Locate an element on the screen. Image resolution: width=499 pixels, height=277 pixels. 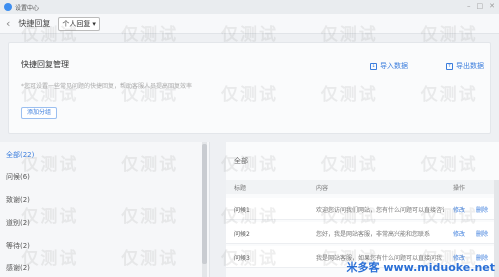
panel-heading: 快捷回复管理 is located at coordinates (45, 64).